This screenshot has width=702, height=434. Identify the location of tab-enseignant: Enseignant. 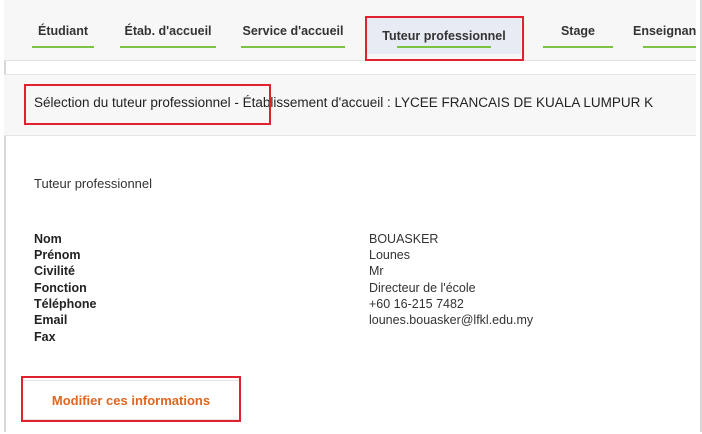
(664, 37).